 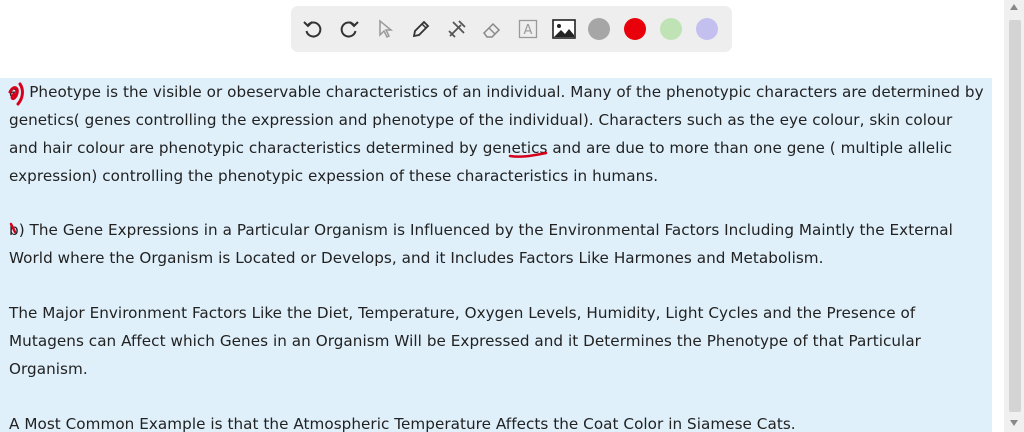 I want to click on scroll-down-arrow-icon, so click(x=1014, y=423).